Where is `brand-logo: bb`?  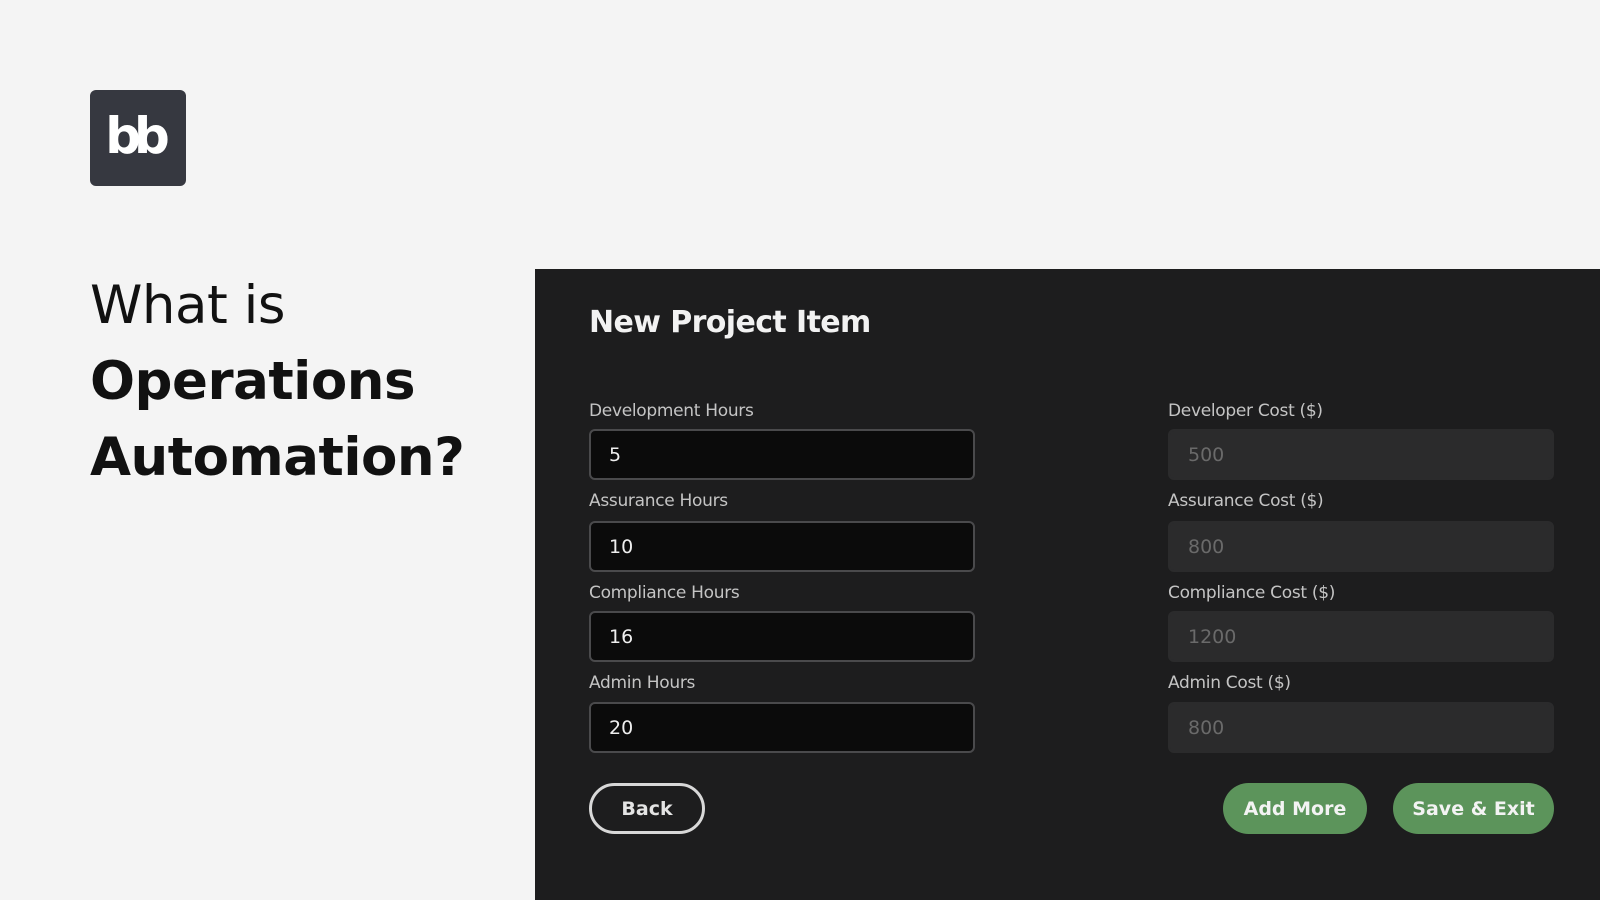
brand-logo: bb is located at coordinates (138, 138).